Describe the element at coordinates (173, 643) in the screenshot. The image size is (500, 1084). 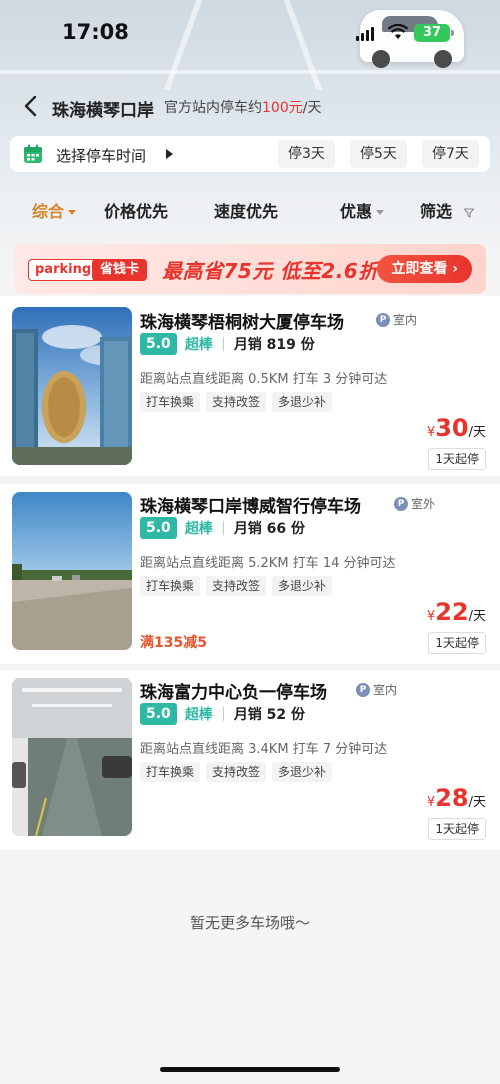
I see `promo-label: 满135减5` at that location.